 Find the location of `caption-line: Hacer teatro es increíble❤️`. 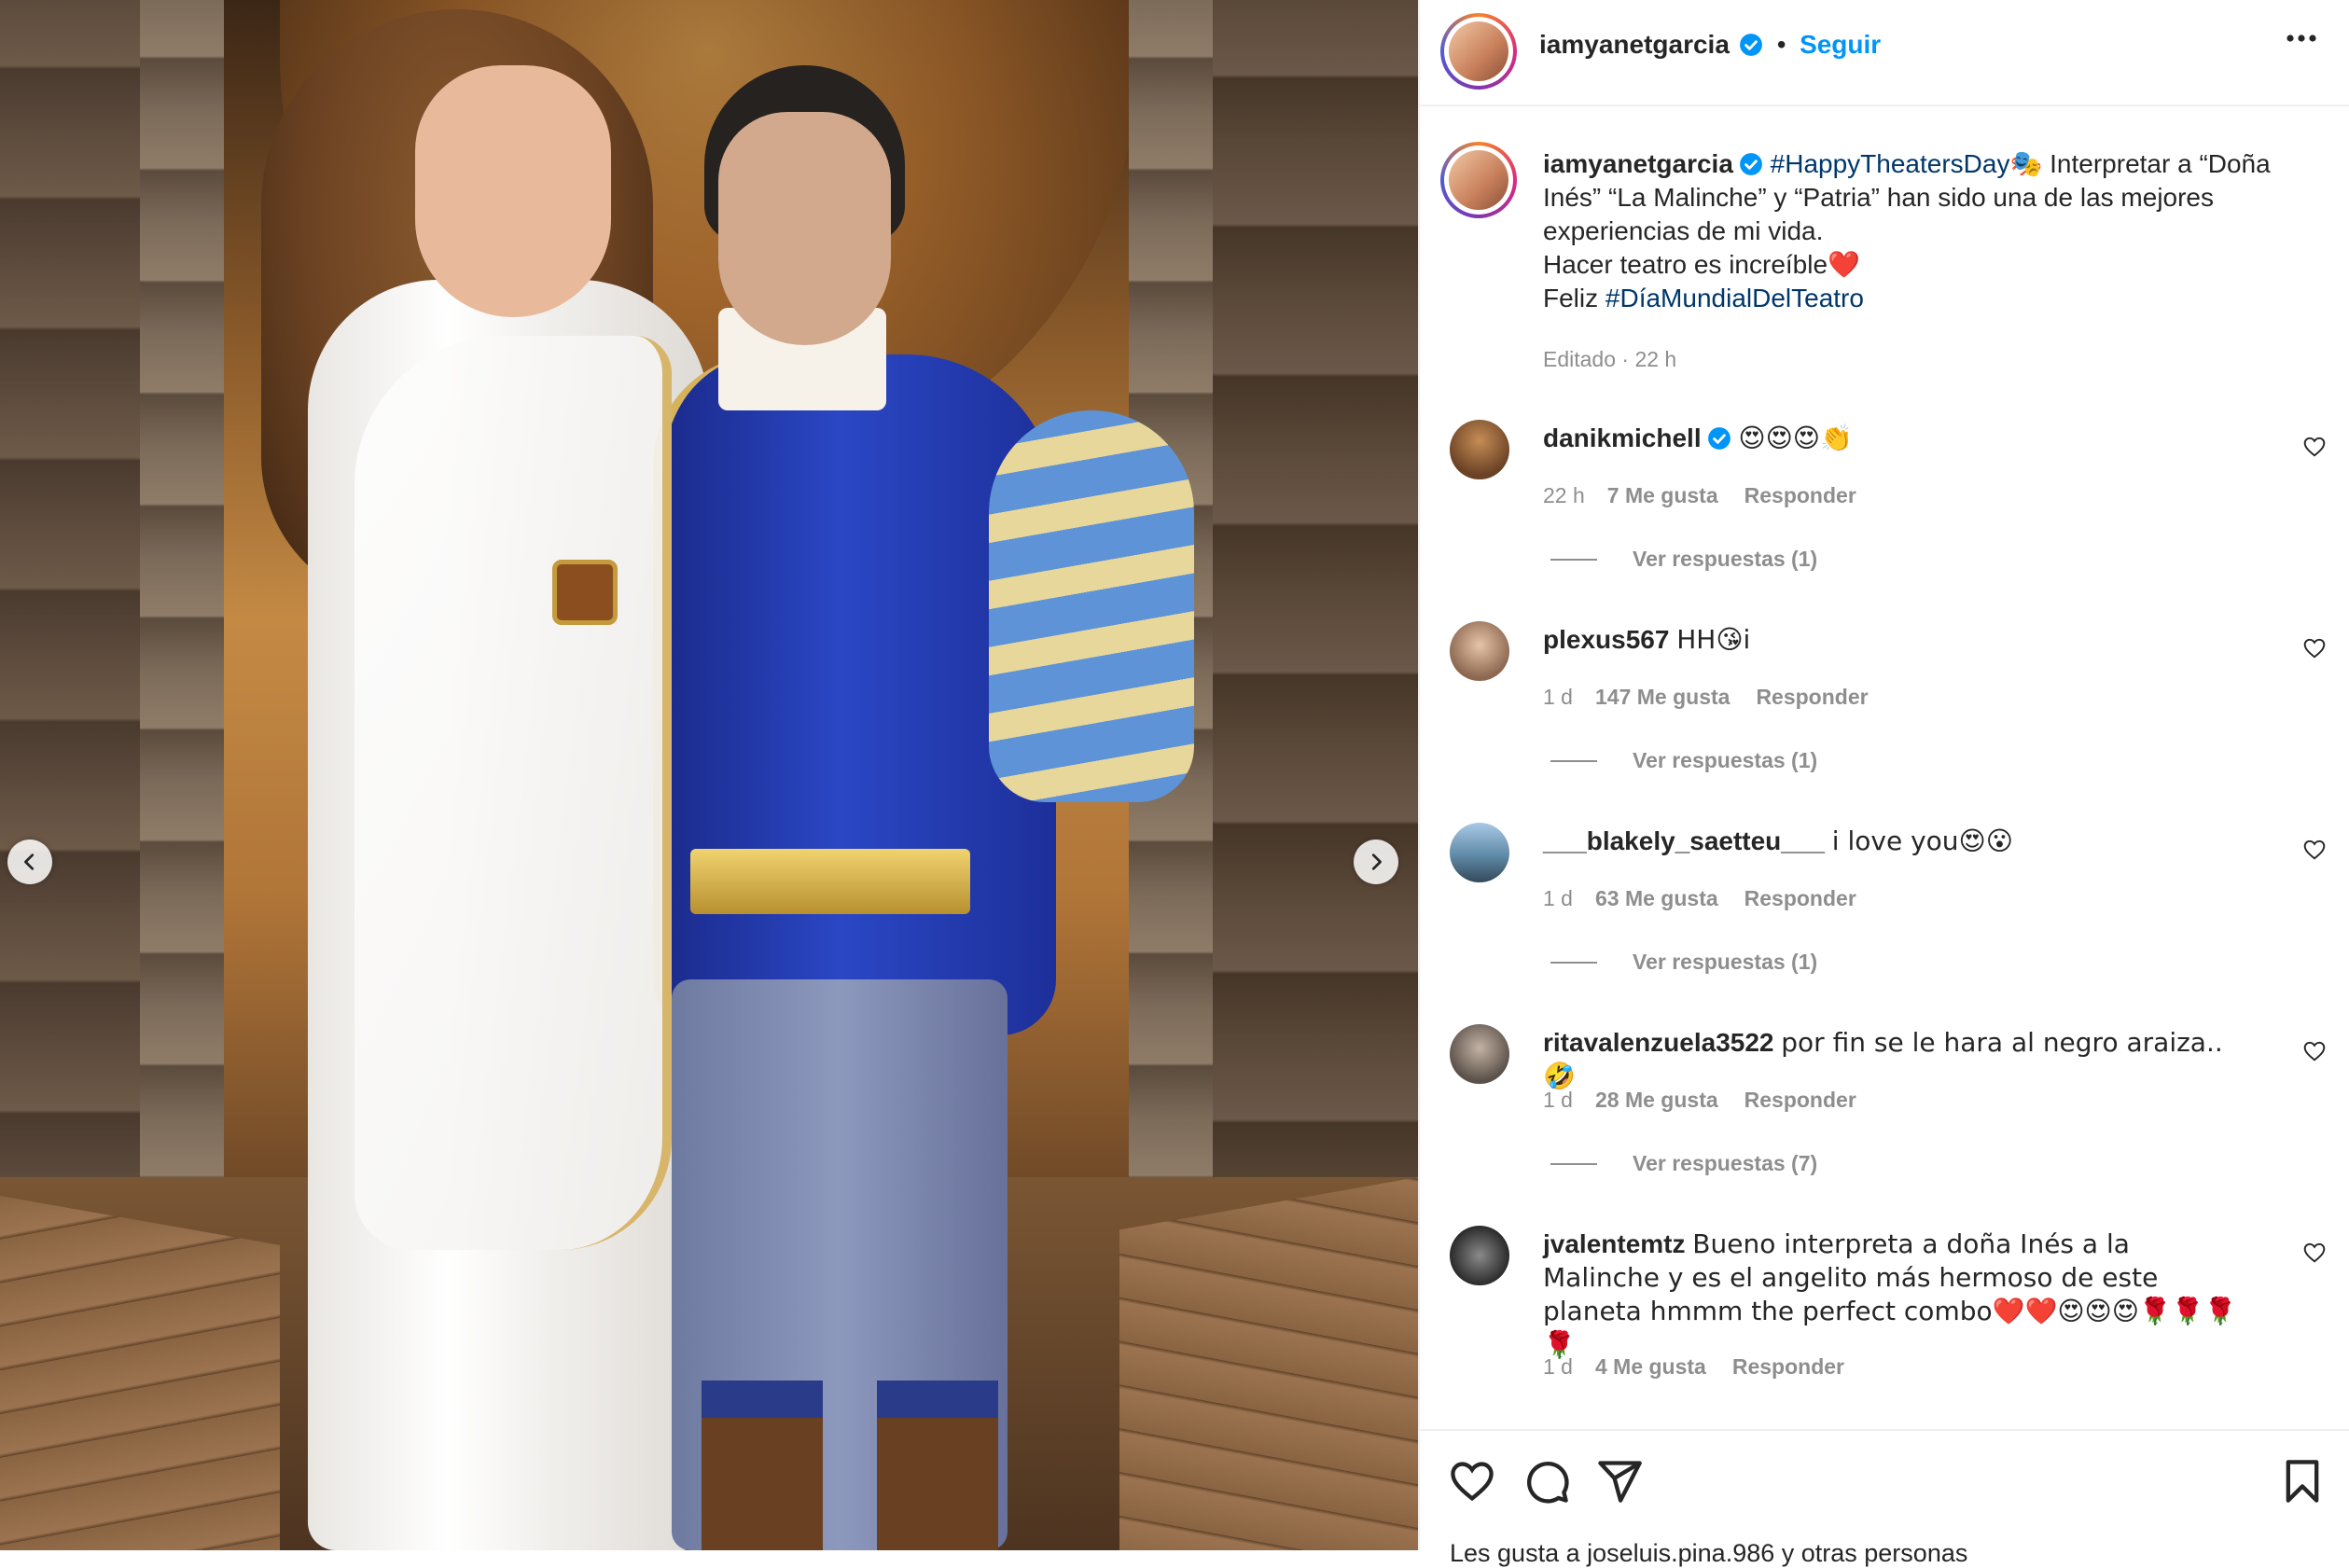

caption-line: Hacer teatro es increíble❤️ is located at coordinates (1701, 264).